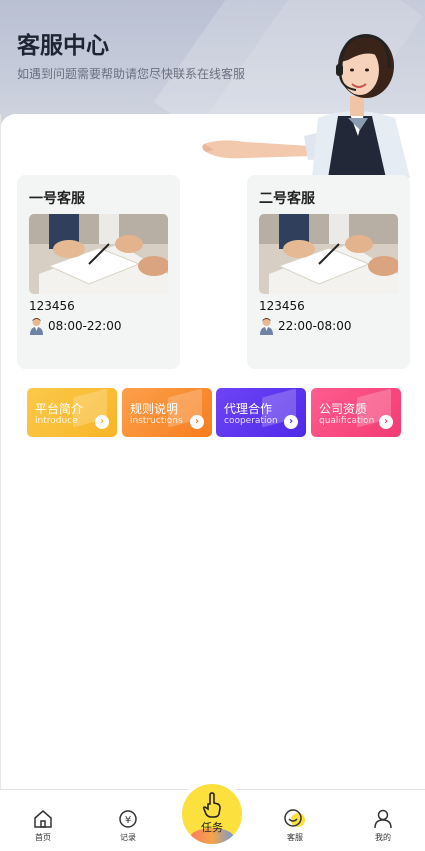 Image resolution: width=425 pixels, height=851 pixels. What do you see at coordinates (383, 819) in the screenshot?
I see `user-icon` at bounding box center [383, 819].